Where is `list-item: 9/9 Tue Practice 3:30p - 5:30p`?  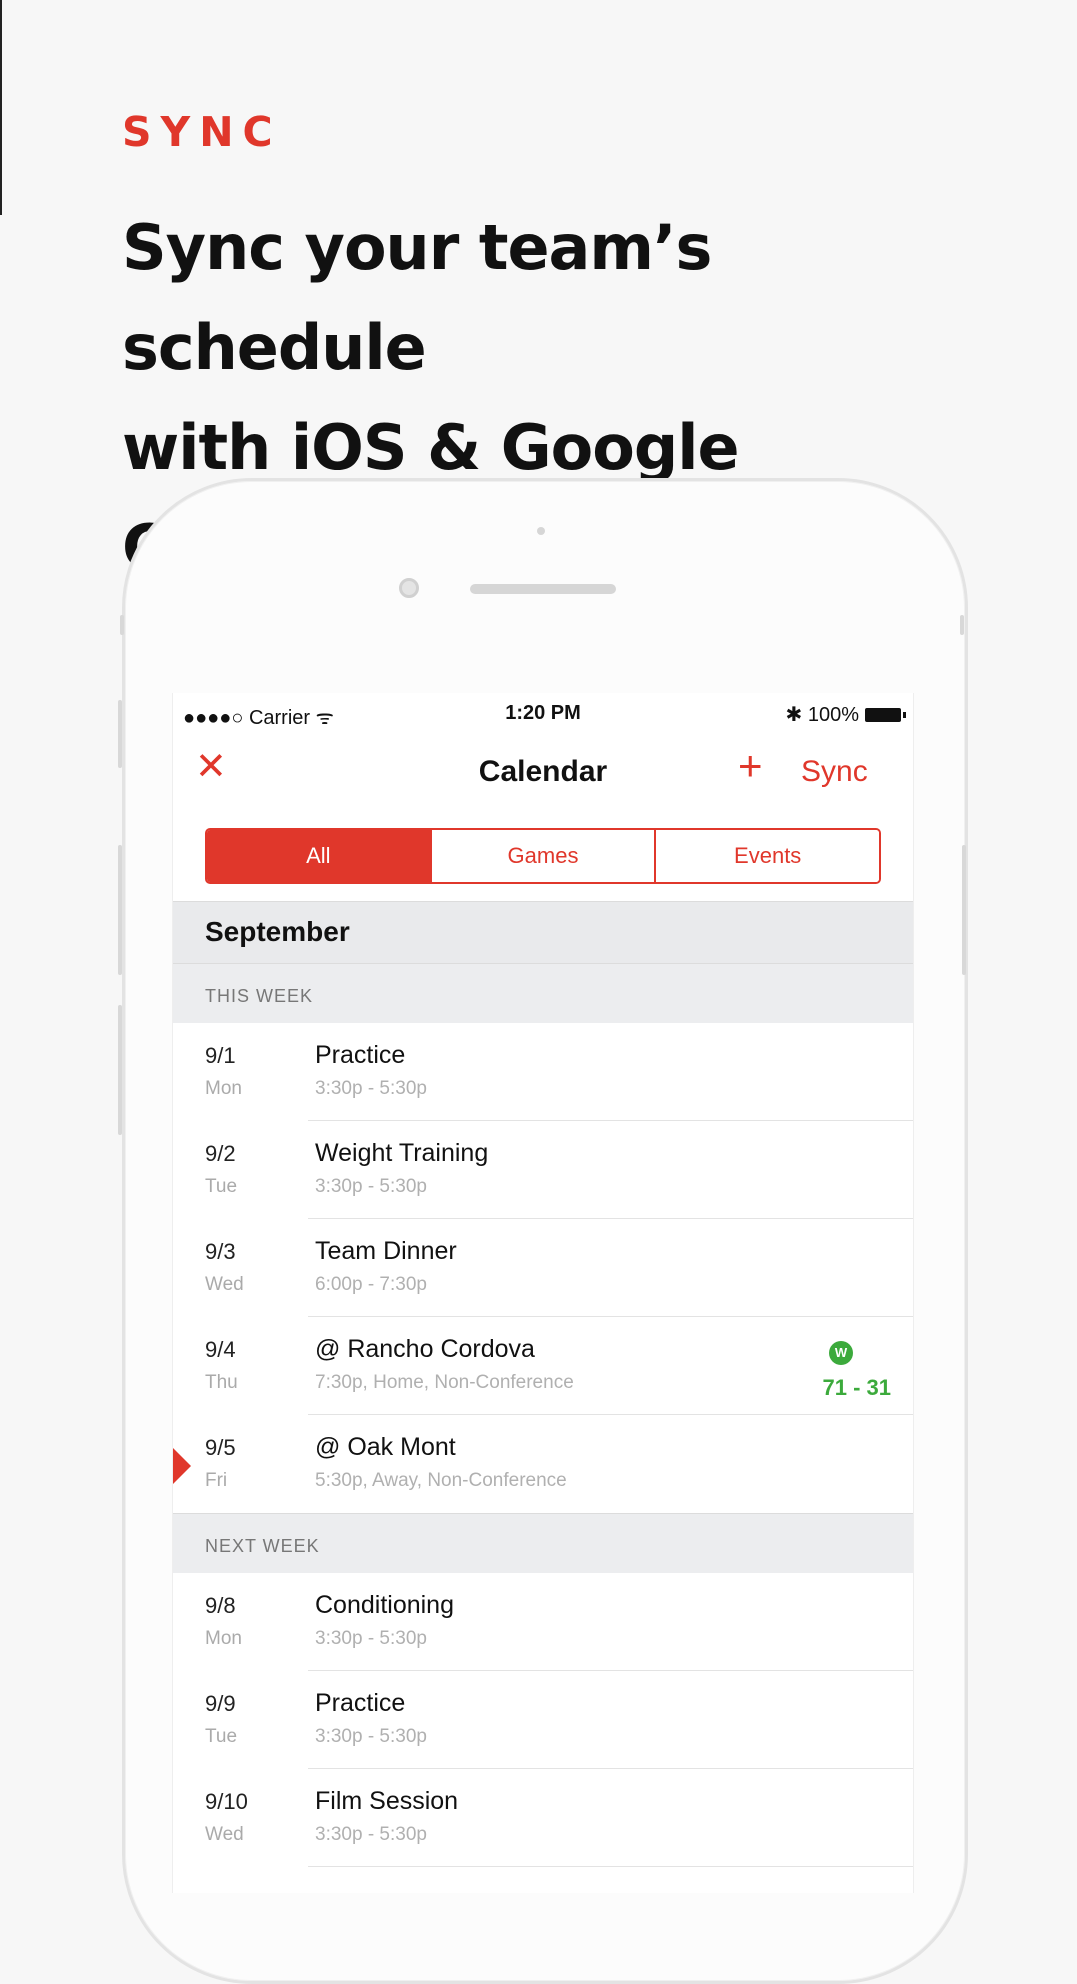 list-item: 9/9 Tue Practice 3:30p - 5:30p is located at coordinates (543, 1720).